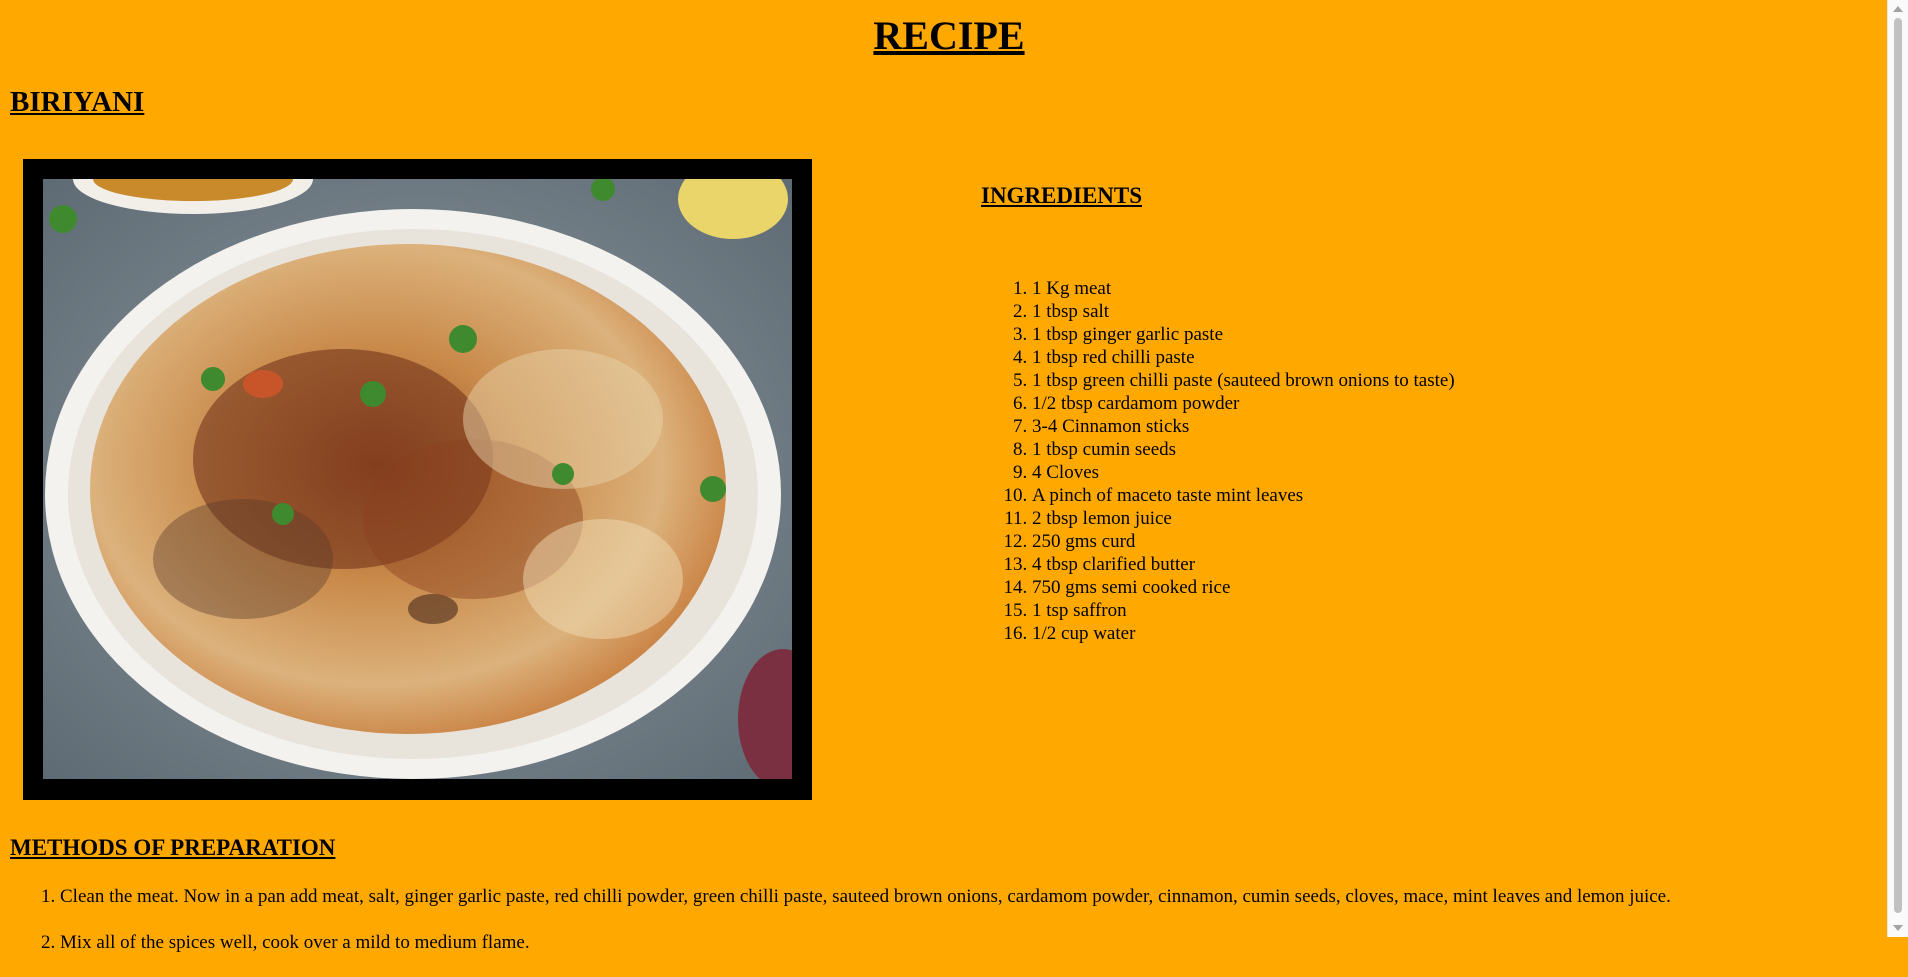  Describe the element at coordinates (1243, 403) in the screenshot. I see `ingredient-item: 1/2 tbsp cardamom powder` at that location.